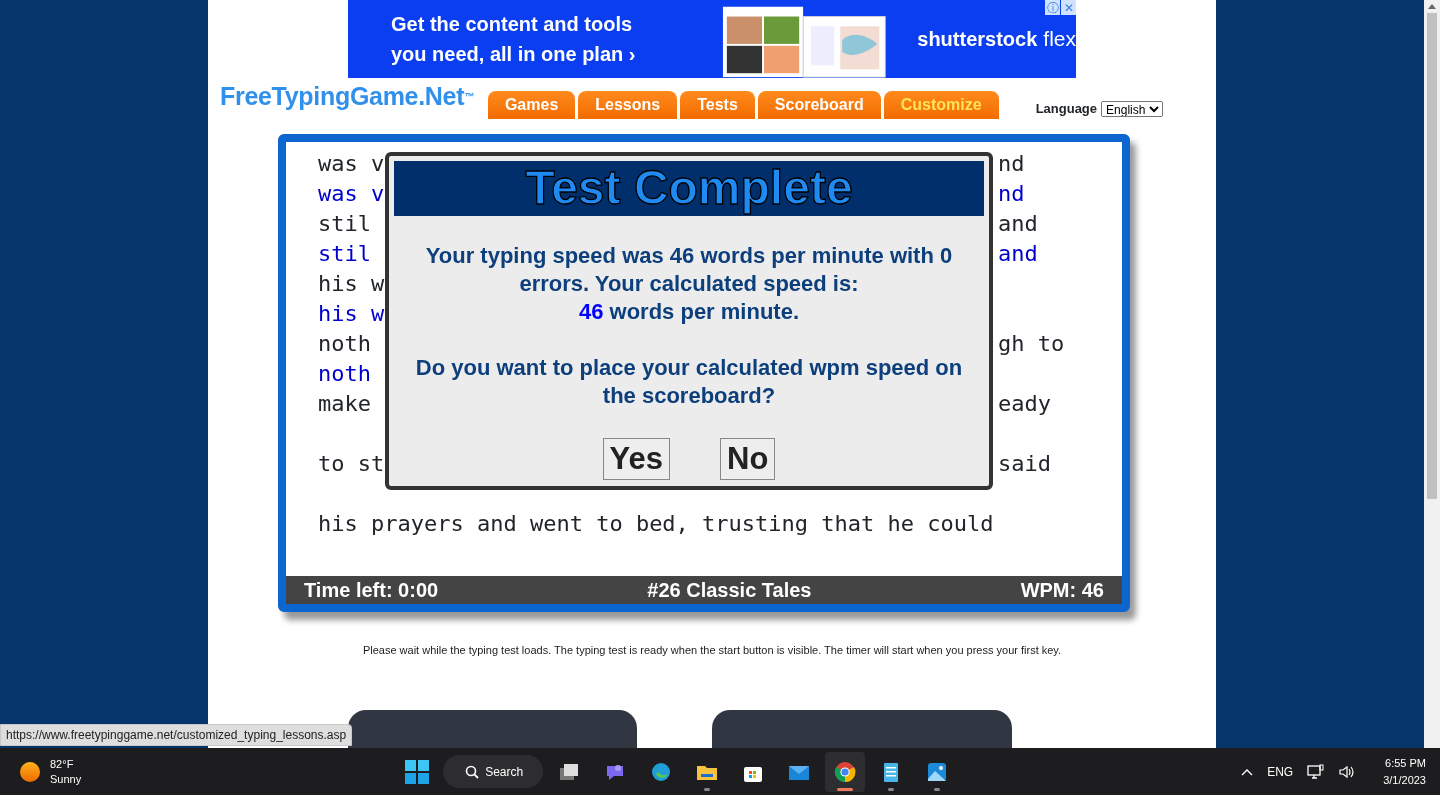 The width and height of the screenshot is (1440, 795). Describe the element at coordinates (30, 771) in the screenshot. I see `sun-icon` at that location.